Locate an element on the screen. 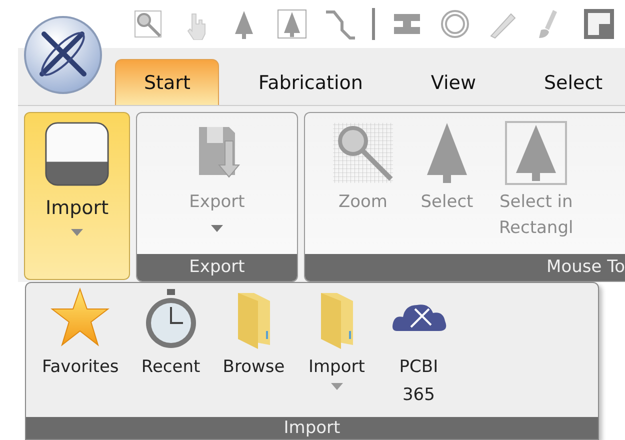 The height and width of the screenshot is (440, 625). group-label: Export is located at coordinates (217, 267).